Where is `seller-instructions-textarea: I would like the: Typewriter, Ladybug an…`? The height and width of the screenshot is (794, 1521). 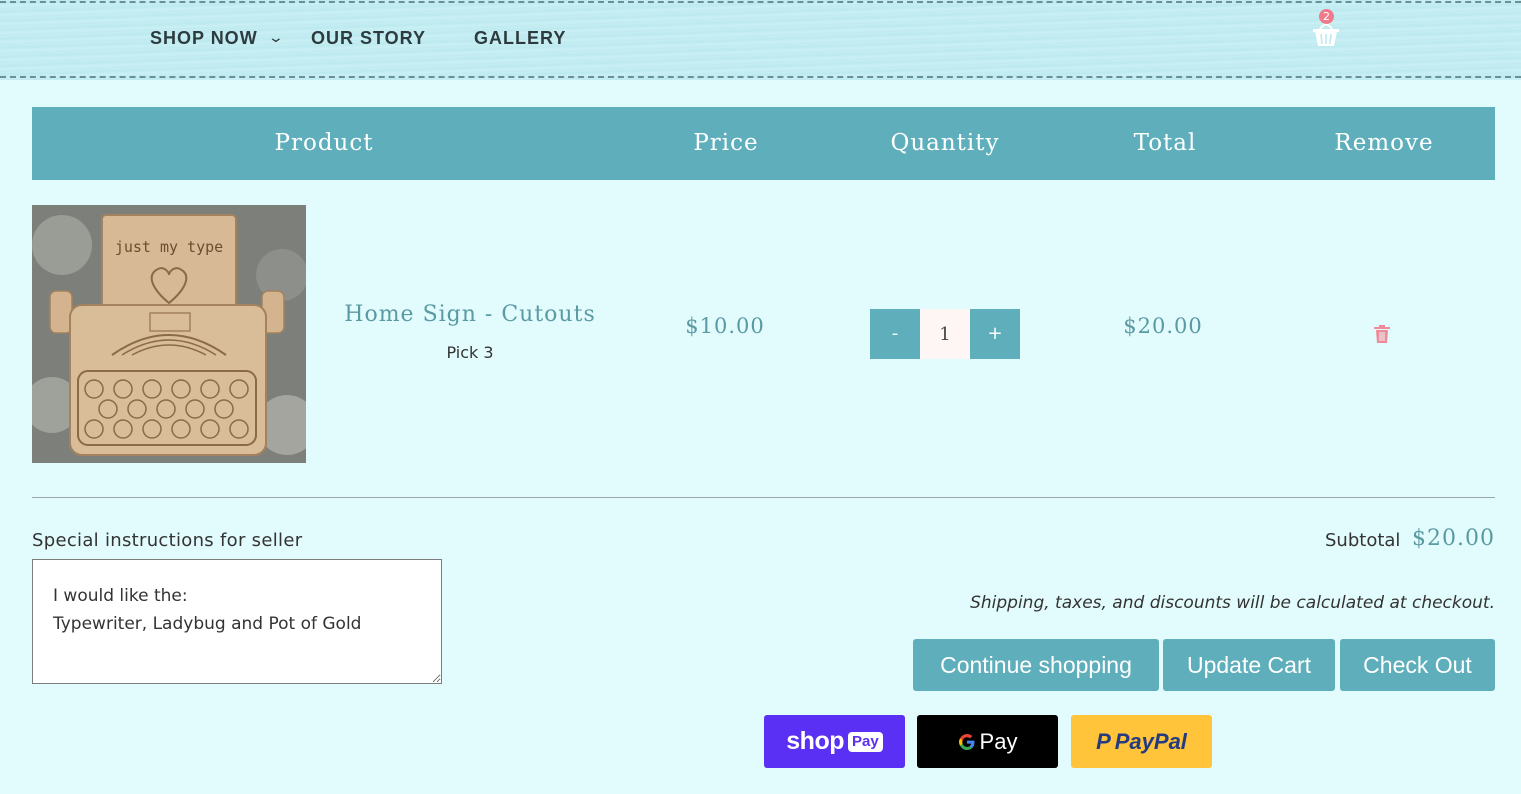 seller-instructions-textarea: I would like the: Typewriter, Ladybug an… is located at coordinates (237, 621).